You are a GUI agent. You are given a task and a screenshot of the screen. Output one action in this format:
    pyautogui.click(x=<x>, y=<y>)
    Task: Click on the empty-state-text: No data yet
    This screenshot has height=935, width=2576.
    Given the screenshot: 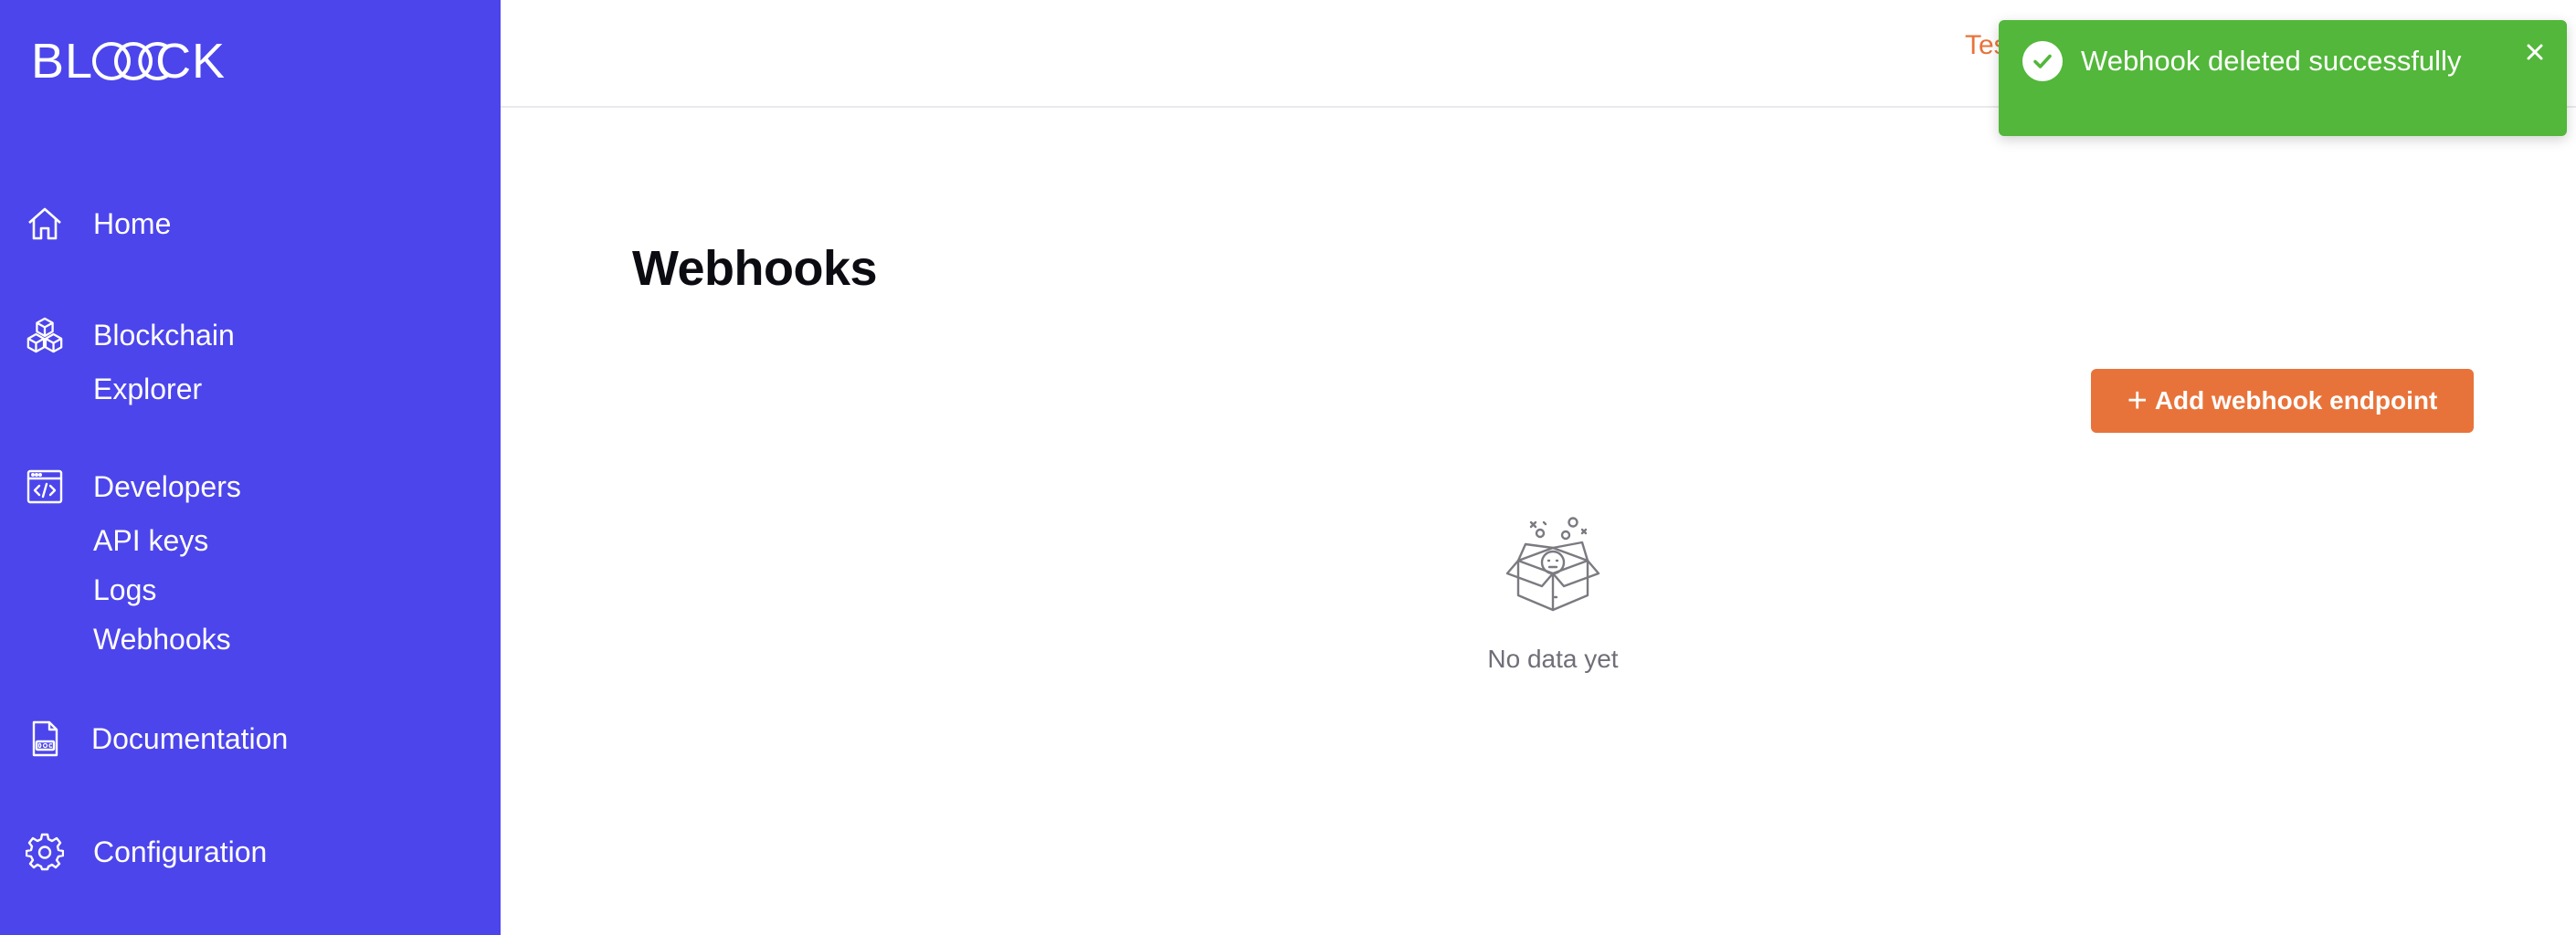 What is the action you would take?
    pyautogui.click(x=1553, y=659)
    